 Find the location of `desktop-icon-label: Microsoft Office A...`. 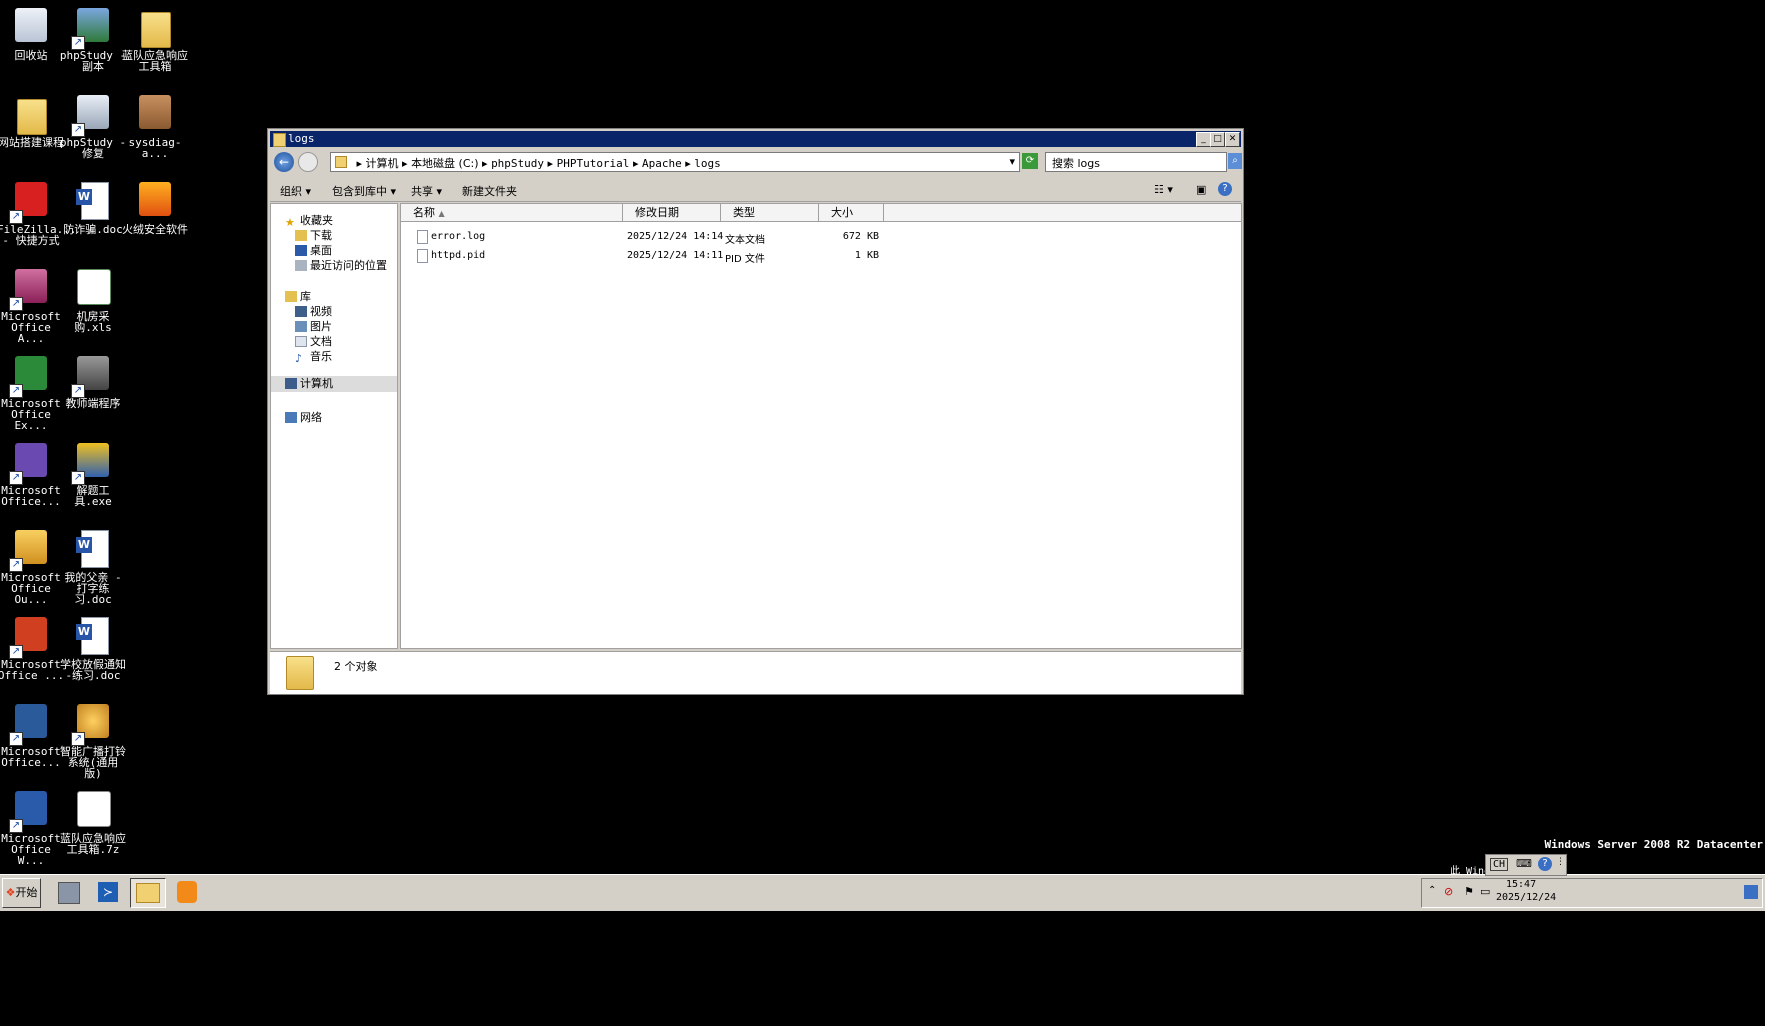

desktop-icon-label: Microsoft Office A... is located at coordinates (31, 327).